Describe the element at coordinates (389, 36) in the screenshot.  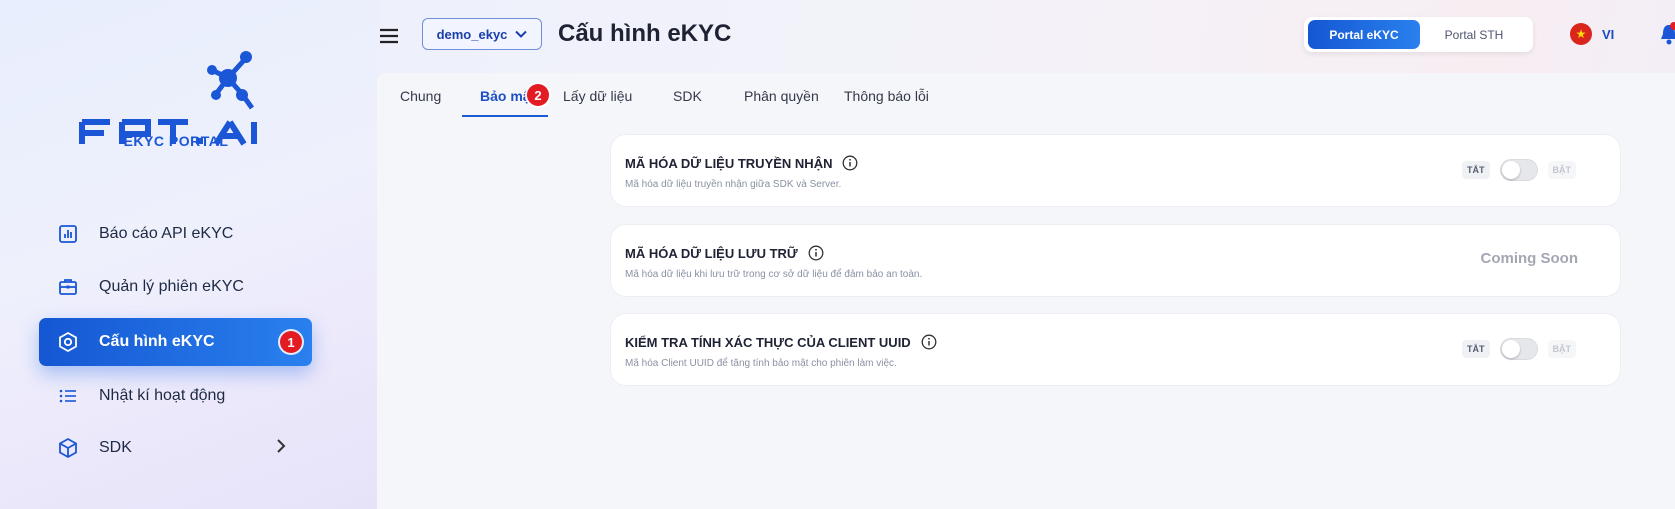
I see `menu-icon` at that location.